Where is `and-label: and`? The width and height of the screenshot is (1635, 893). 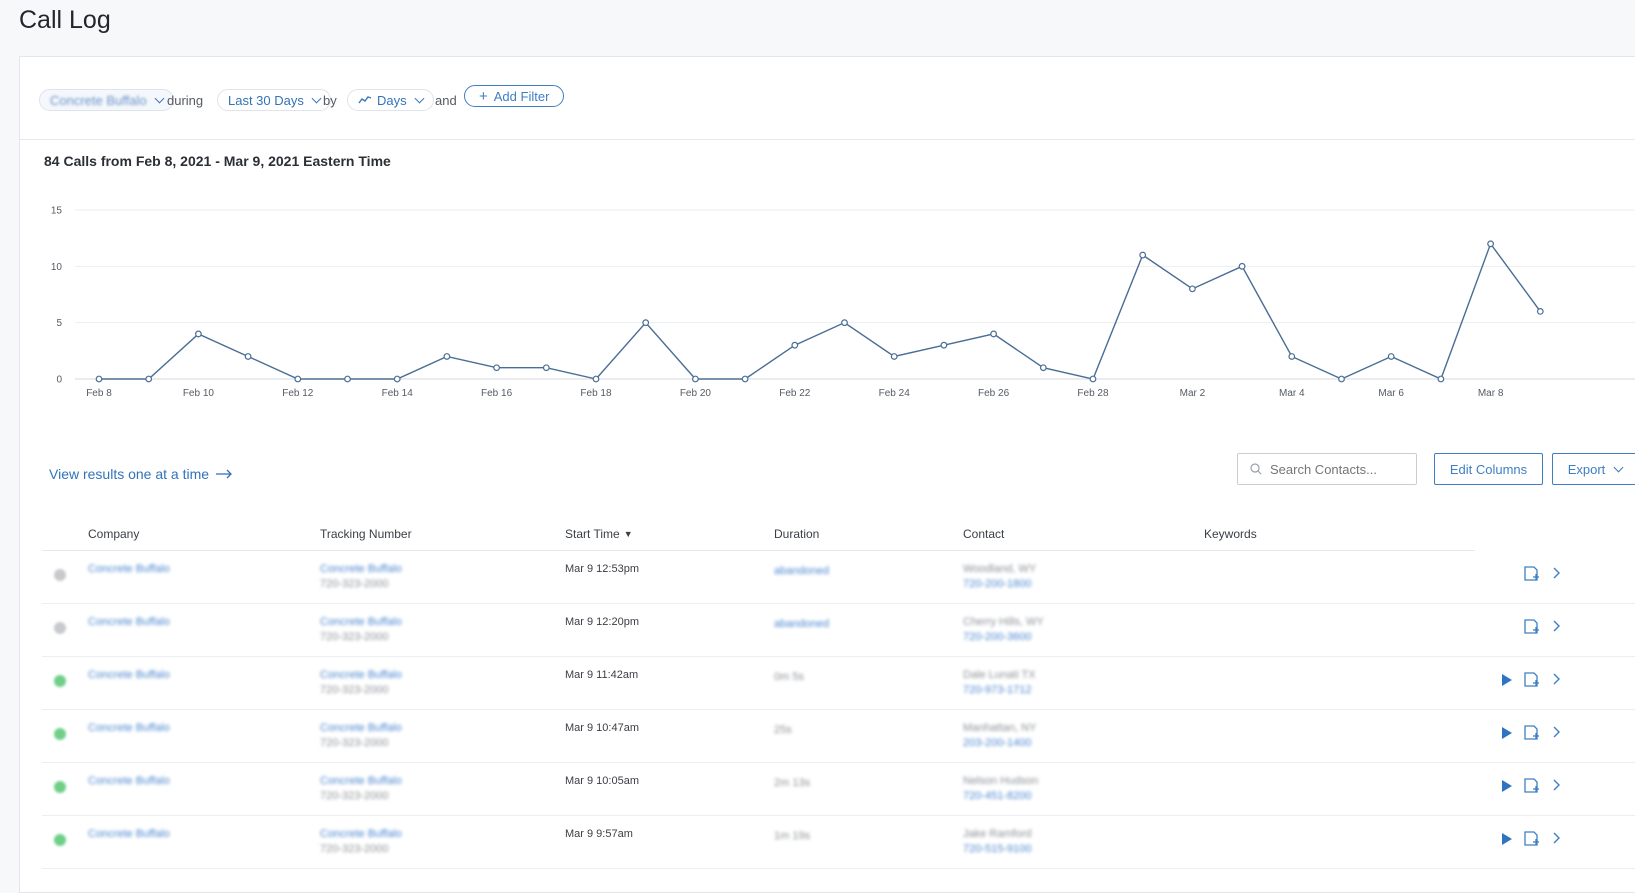
and-label: and is located at coordinates (446, 100).